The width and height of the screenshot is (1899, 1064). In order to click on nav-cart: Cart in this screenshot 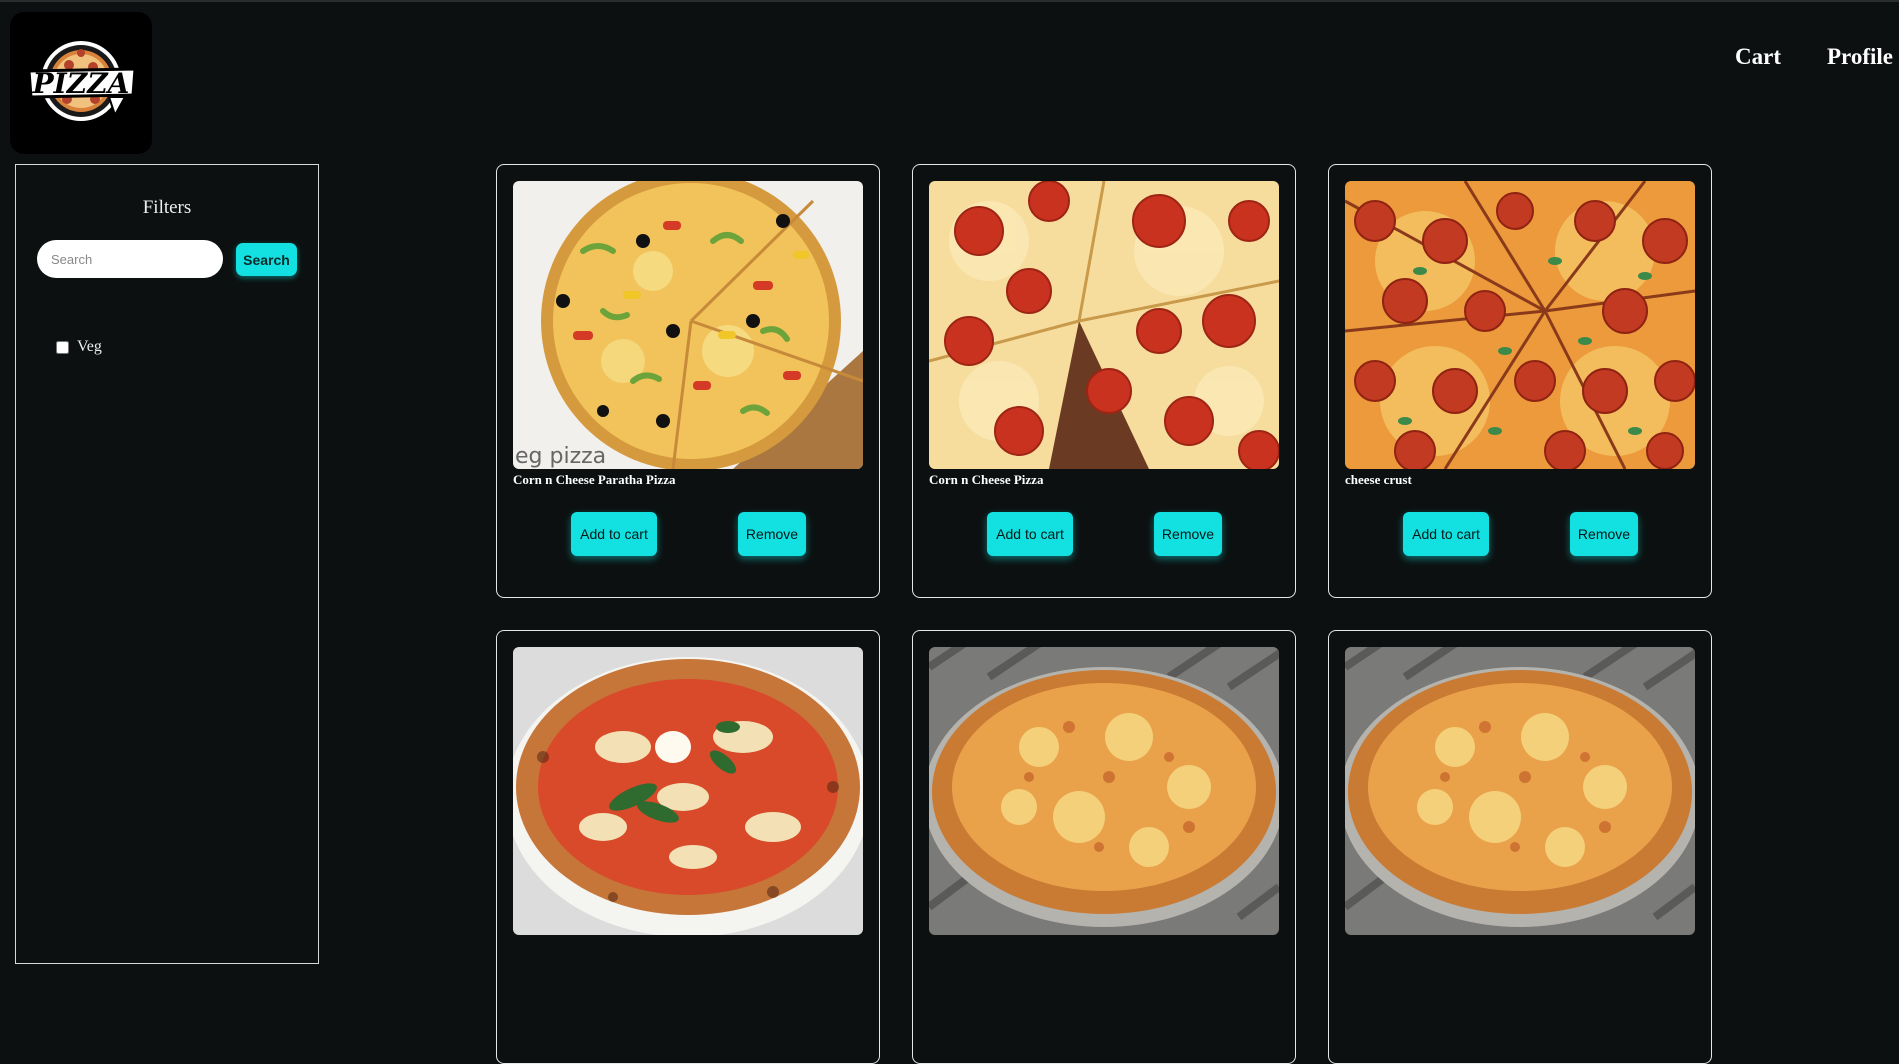, I will do `click(1758, 57)`.